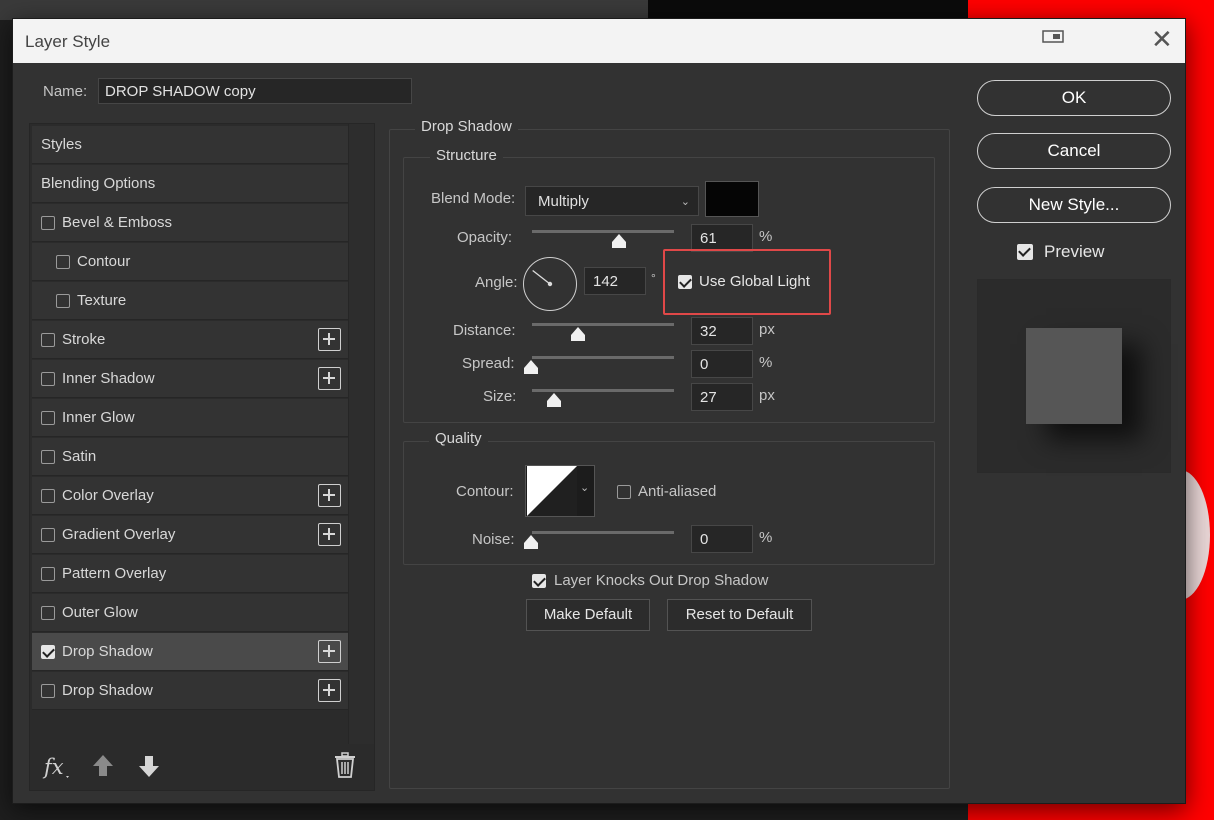 Image resolution: width=1214 pixels, height=820 pixels. What do you see at coordinates (677, 491) in the screenshot?
I see `anti-aliased-label: Anti-aliased` at bounding box center [677, 491].